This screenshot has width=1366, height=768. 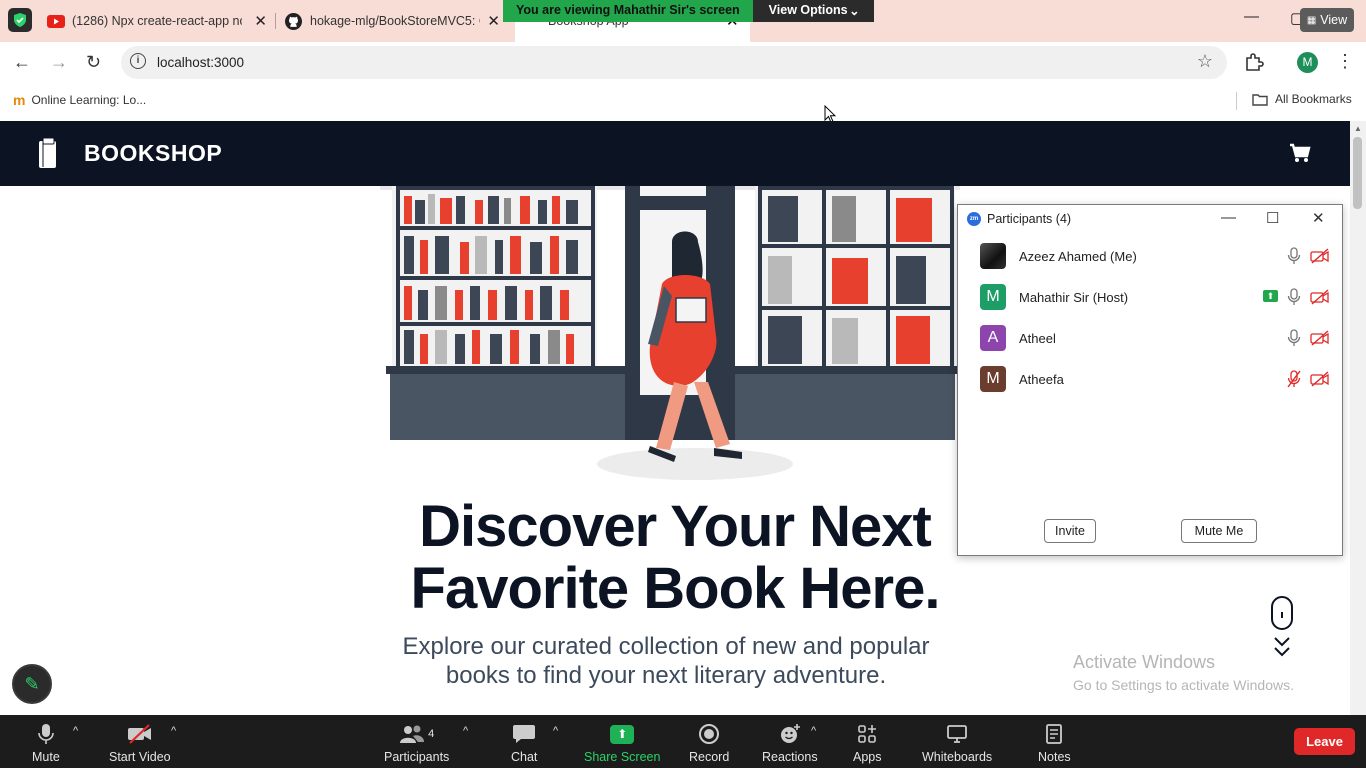 What do you see at coordinates (867, 757) in the screenshot?
I see `apps-label: Apps` at bounding box center [867, 757].